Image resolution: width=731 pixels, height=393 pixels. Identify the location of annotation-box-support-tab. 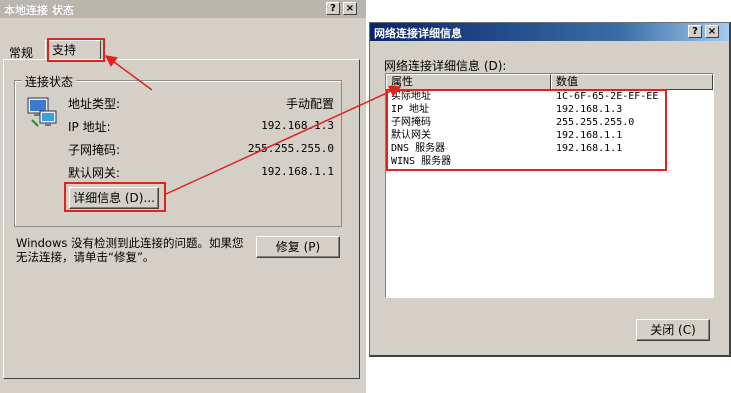
(76, 50).